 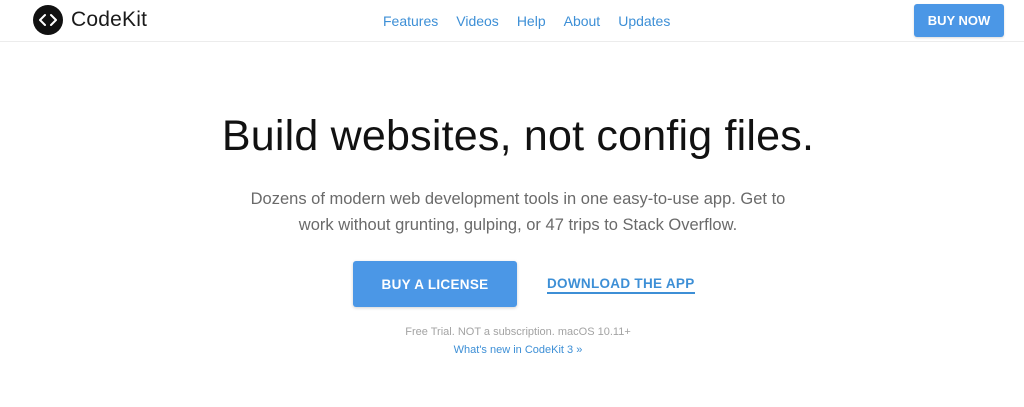 I want to click on nav-item-features: Features, so click(x=410, y=21).